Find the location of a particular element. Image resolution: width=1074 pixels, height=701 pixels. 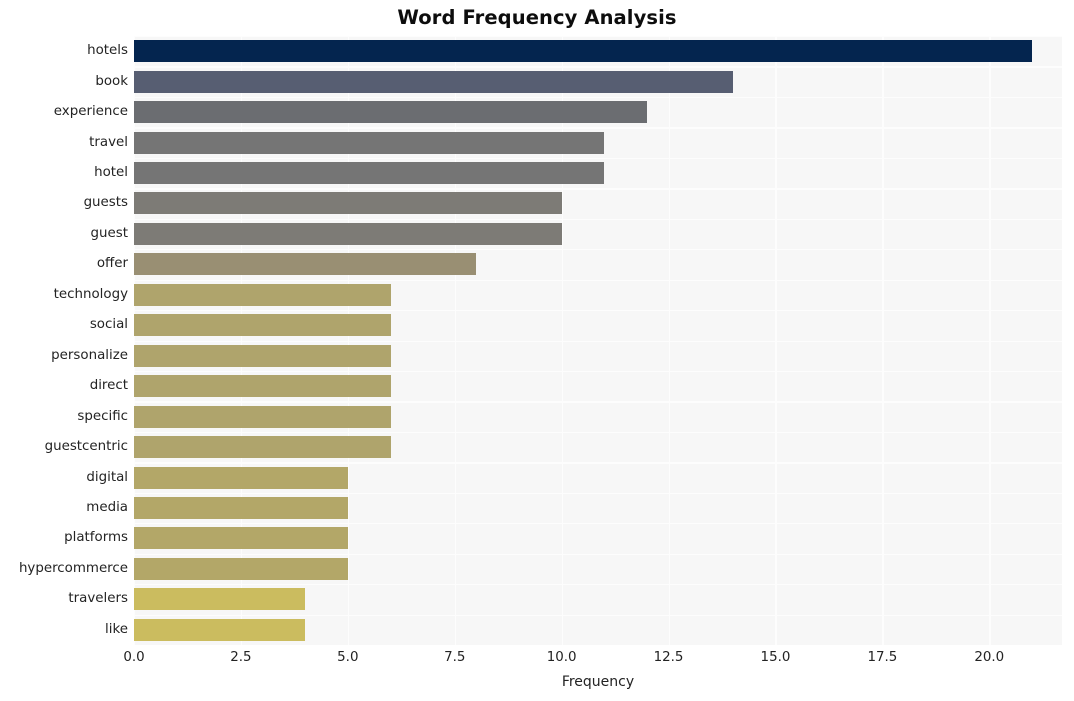

x-tick-label: 15.0 is located at coordinates (775, 657).